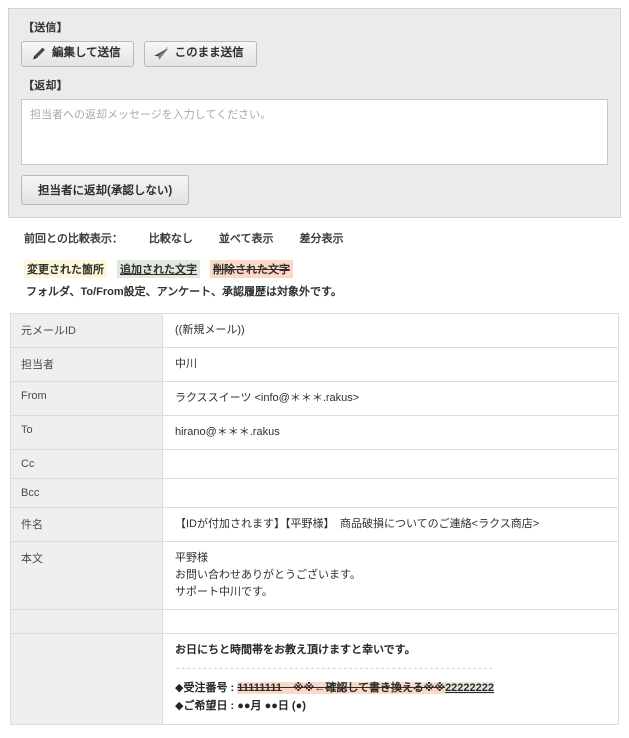 This screenshot has width=629, height=738. I want to click on send-as-is-button: このまま送信, so click(200, 54).